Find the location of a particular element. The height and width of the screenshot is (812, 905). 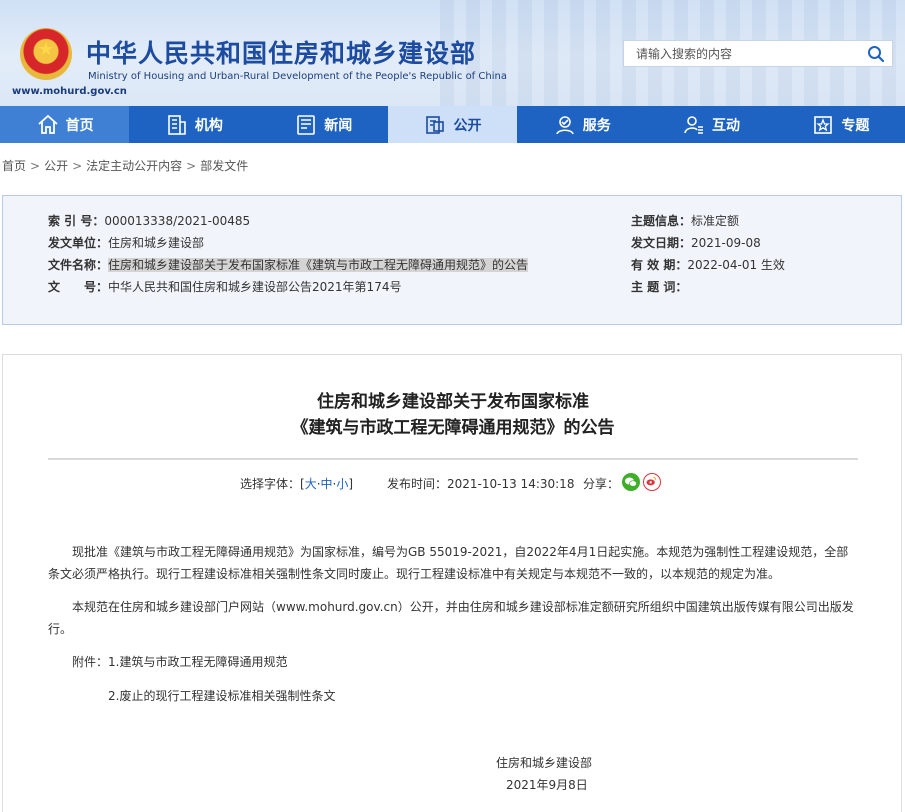

nav-label-interaction: 互动 is located at coordinates (726, 125).